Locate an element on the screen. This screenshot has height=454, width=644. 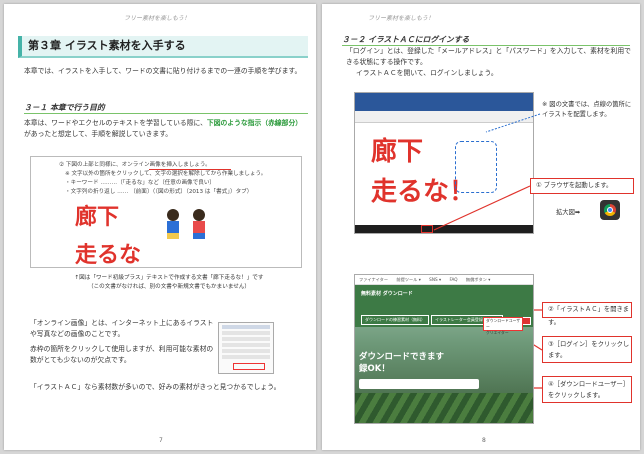
running-head: フリー素材を楽しもう！ is located at coordinates (157, 18).